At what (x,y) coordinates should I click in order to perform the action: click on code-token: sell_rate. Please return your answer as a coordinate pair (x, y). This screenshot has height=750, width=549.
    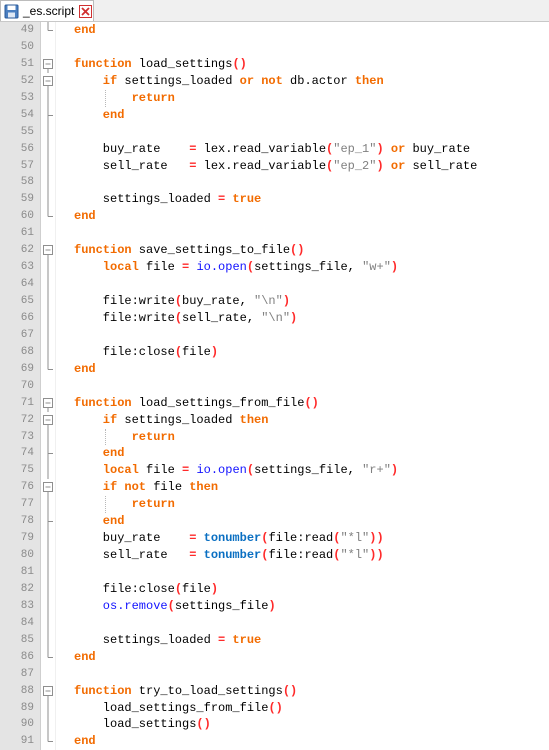
    Looking at the image, I should click on (146, 555).